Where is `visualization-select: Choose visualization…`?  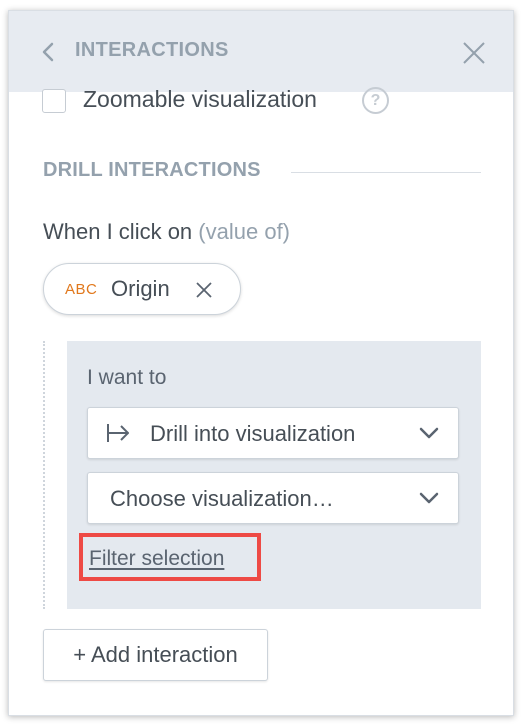
visualization-select: Choose visualization… is located at coordinates (273, 498).